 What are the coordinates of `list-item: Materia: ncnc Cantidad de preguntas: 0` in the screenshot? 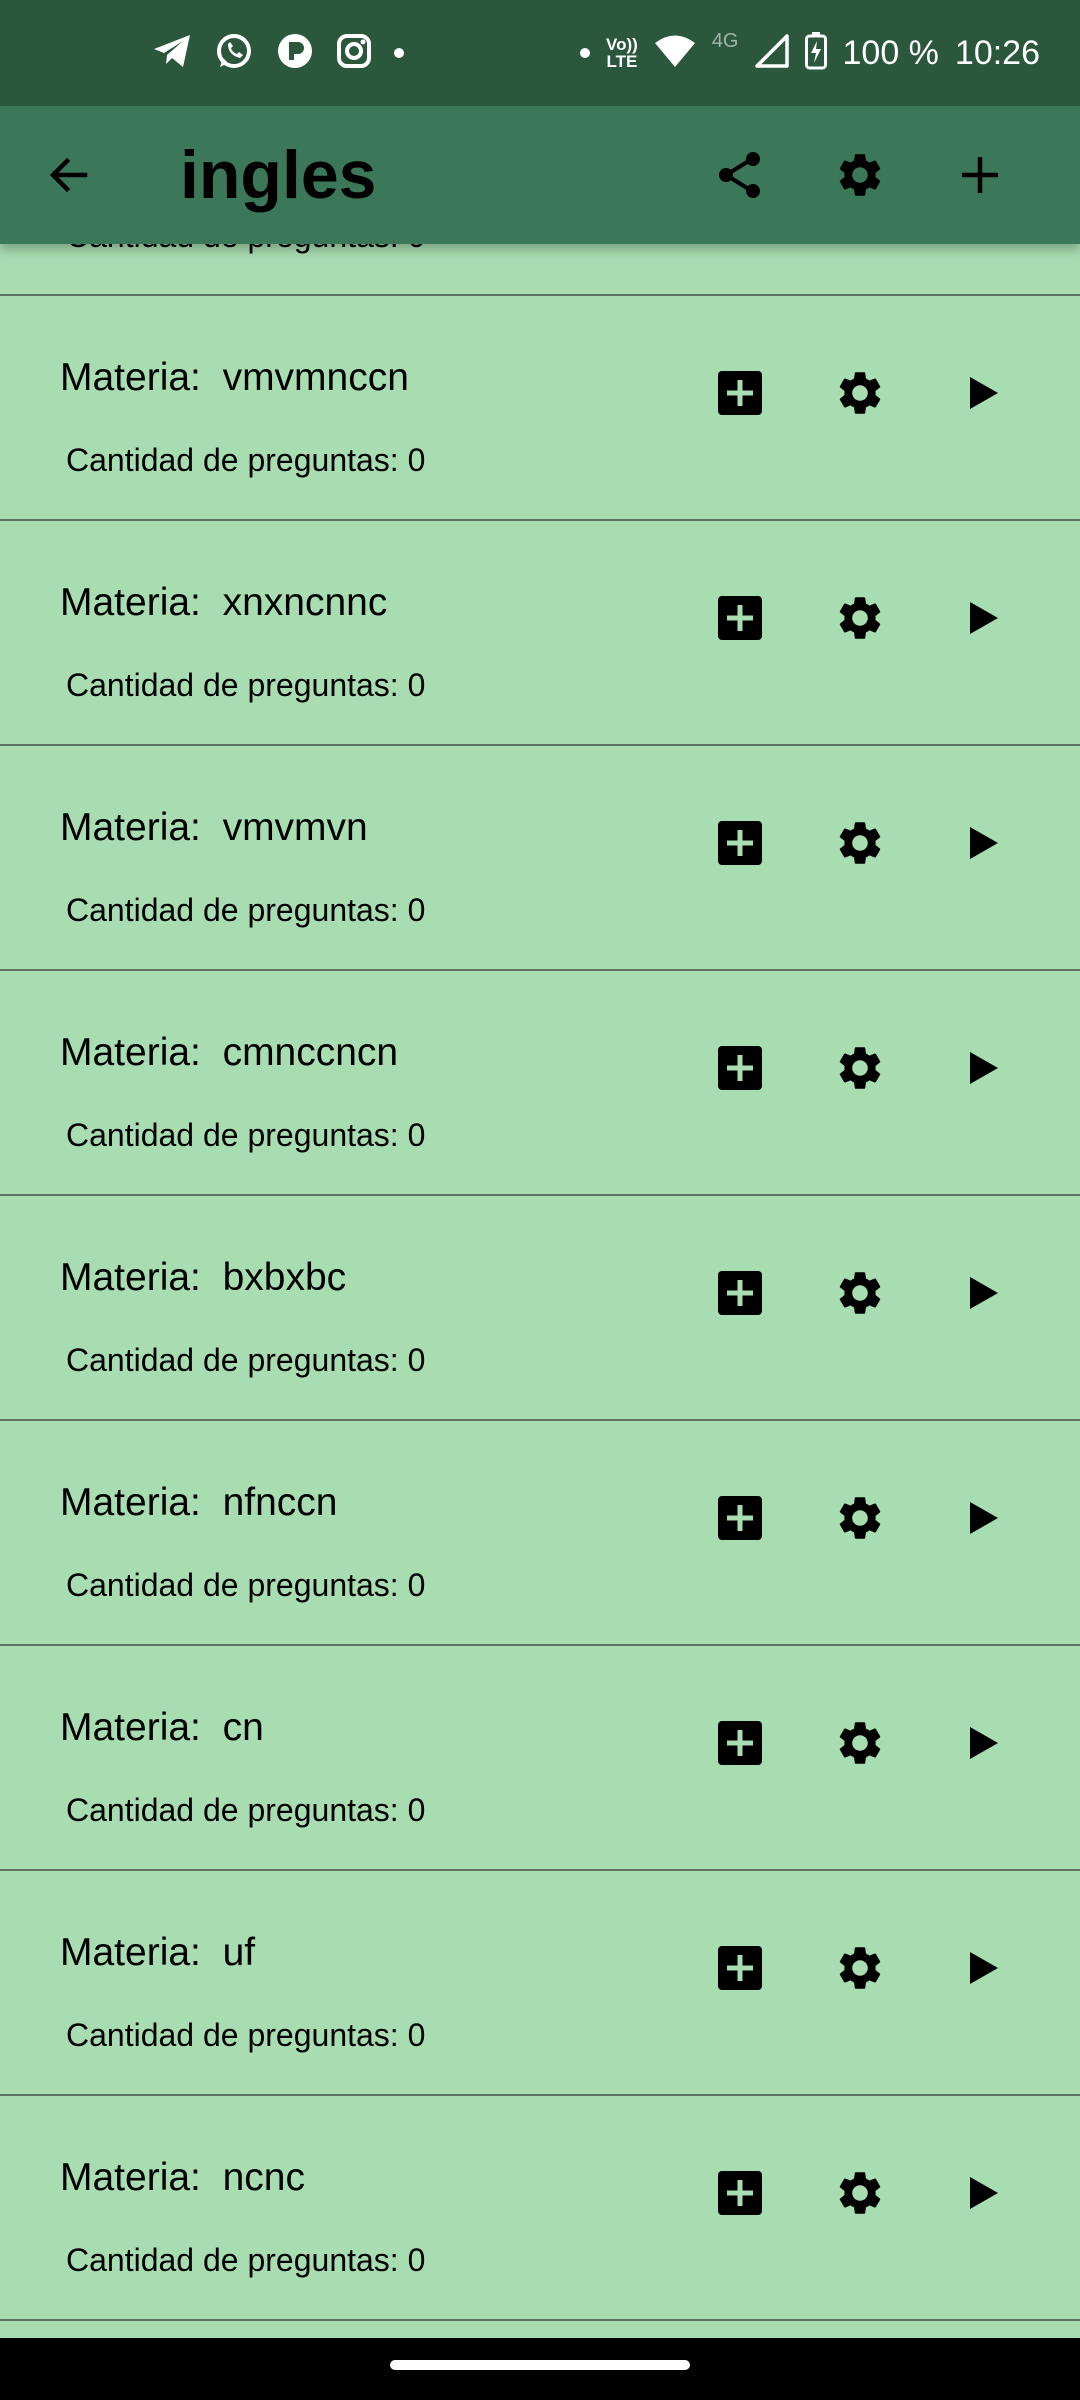 It's located at (540, 2208).